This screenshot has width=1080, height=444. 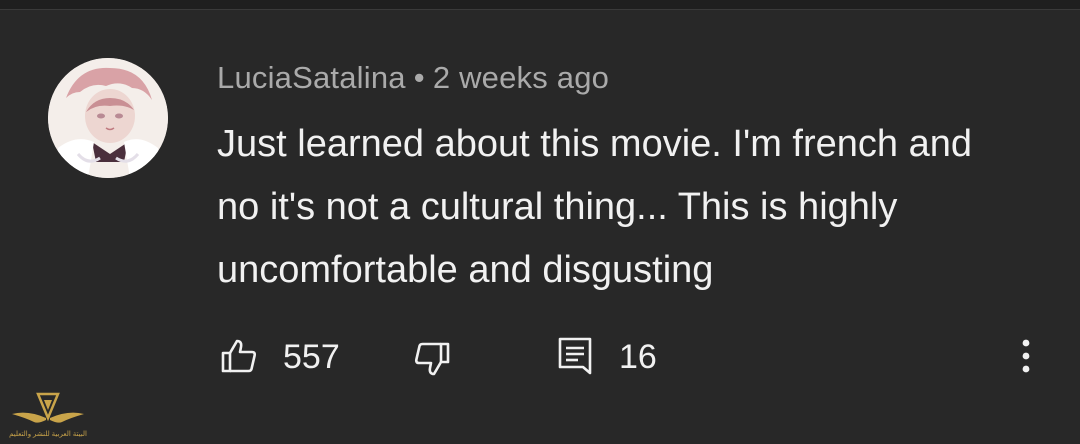 What do you see at coordinates (48, 407) in the screenshot?
I see `wings-logo-icon` at bounding box center [48, 407].